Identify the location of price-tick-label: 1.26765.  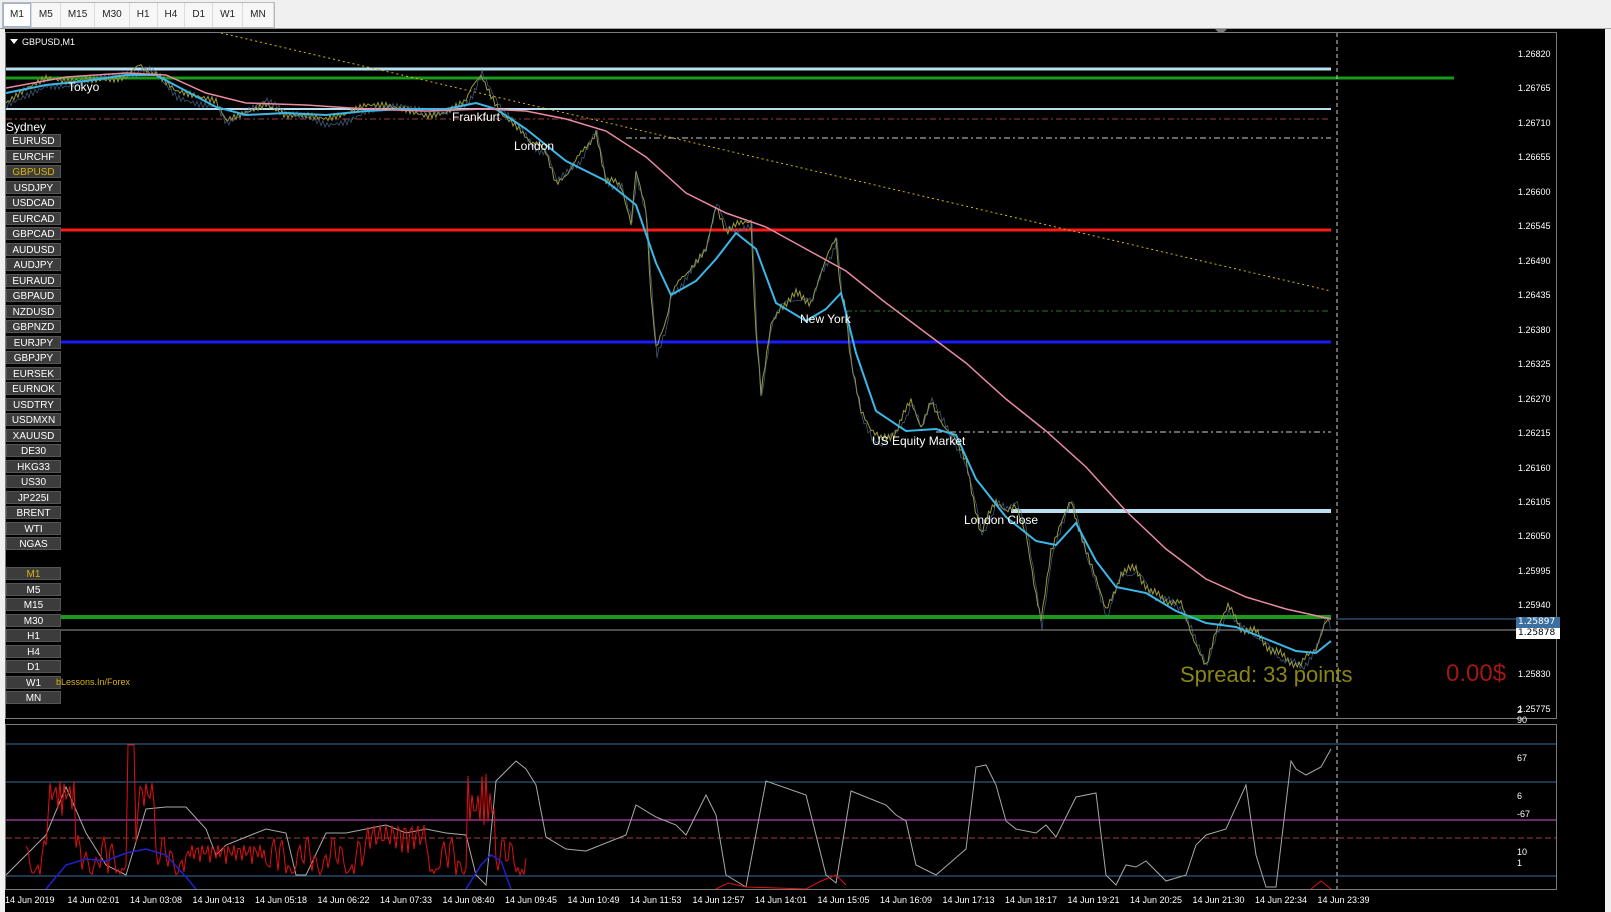
(1534, 88).